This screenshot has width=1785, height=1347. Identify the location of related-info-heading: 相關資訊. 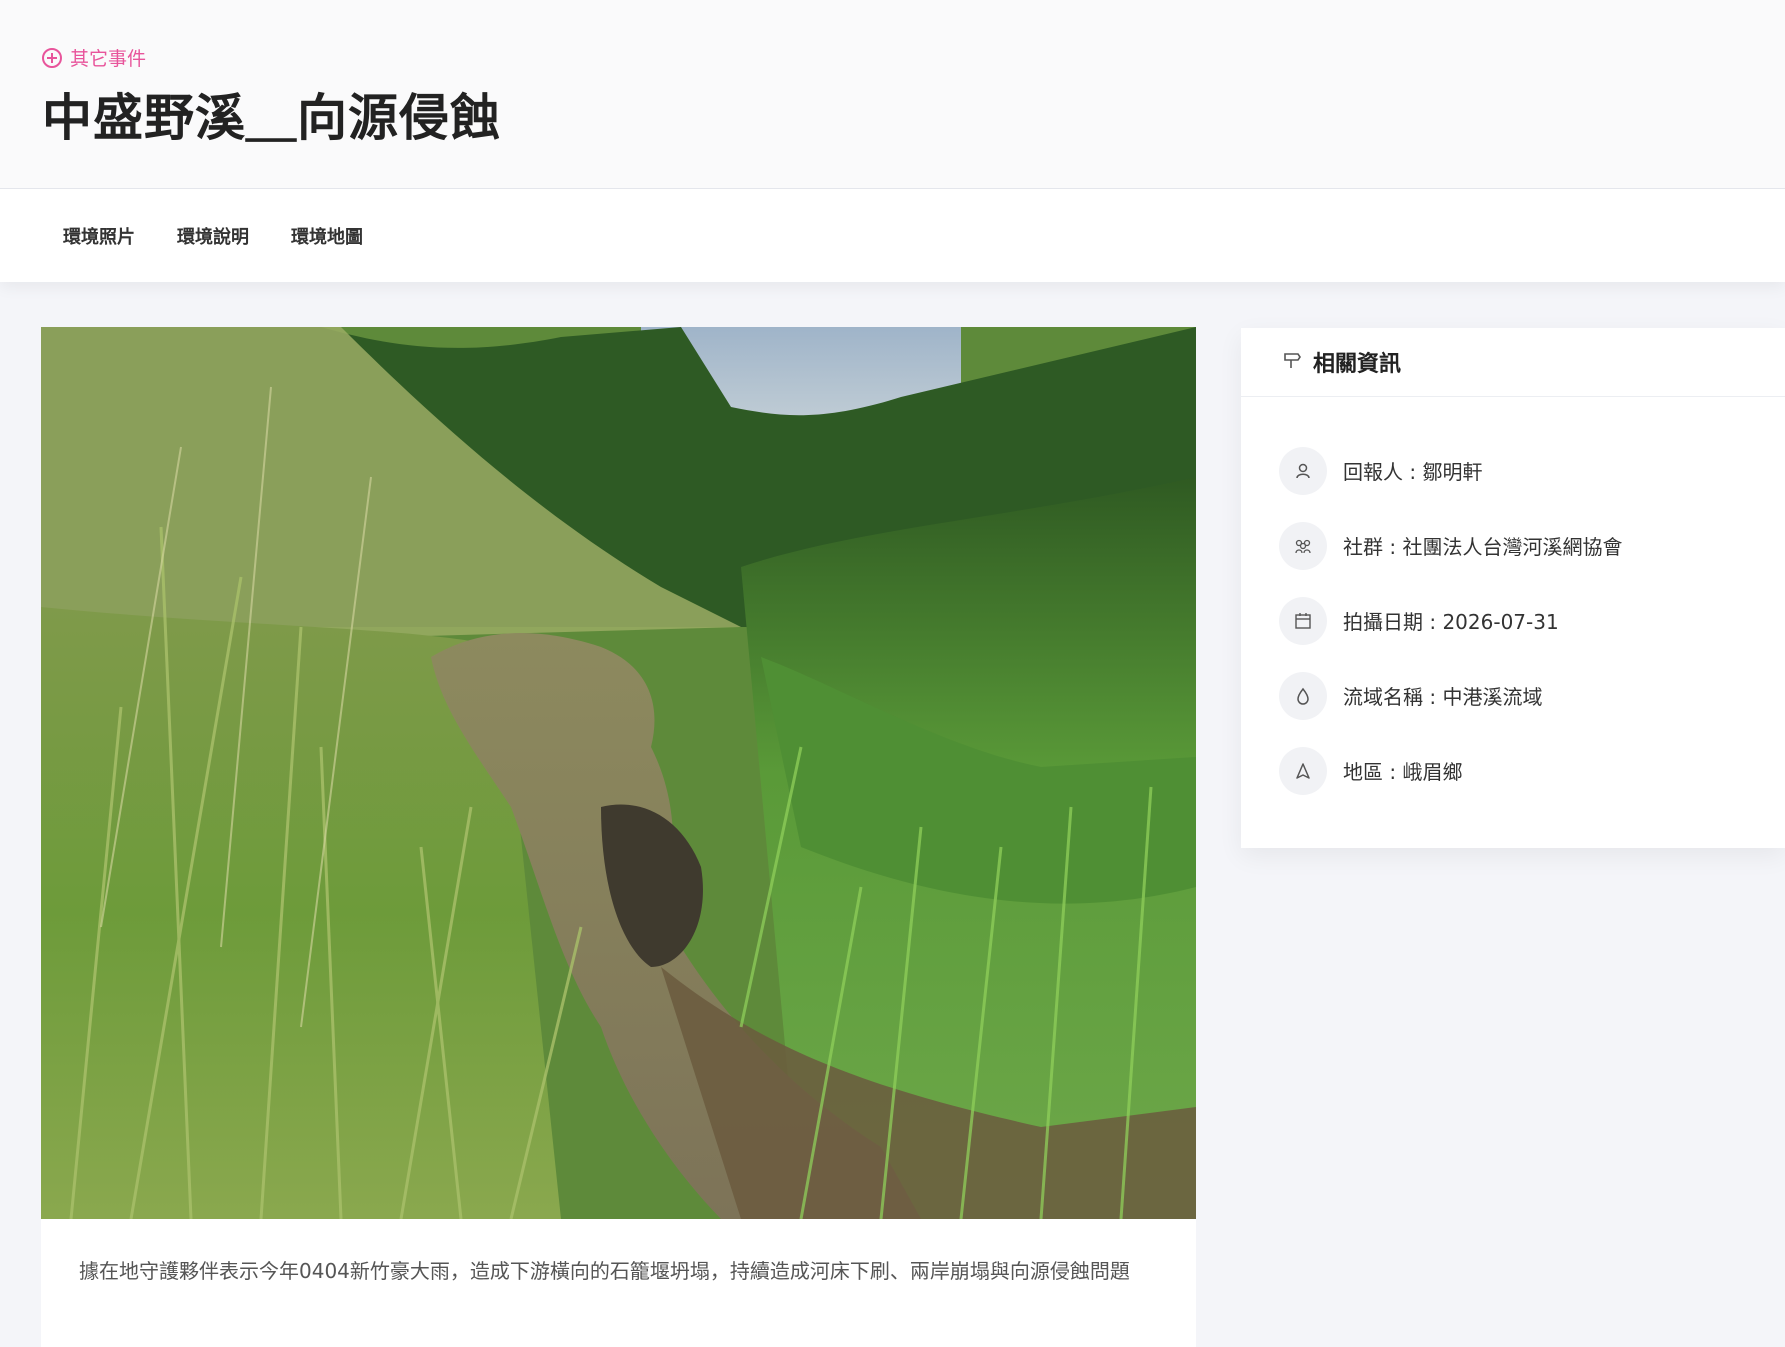
(1357, 364).